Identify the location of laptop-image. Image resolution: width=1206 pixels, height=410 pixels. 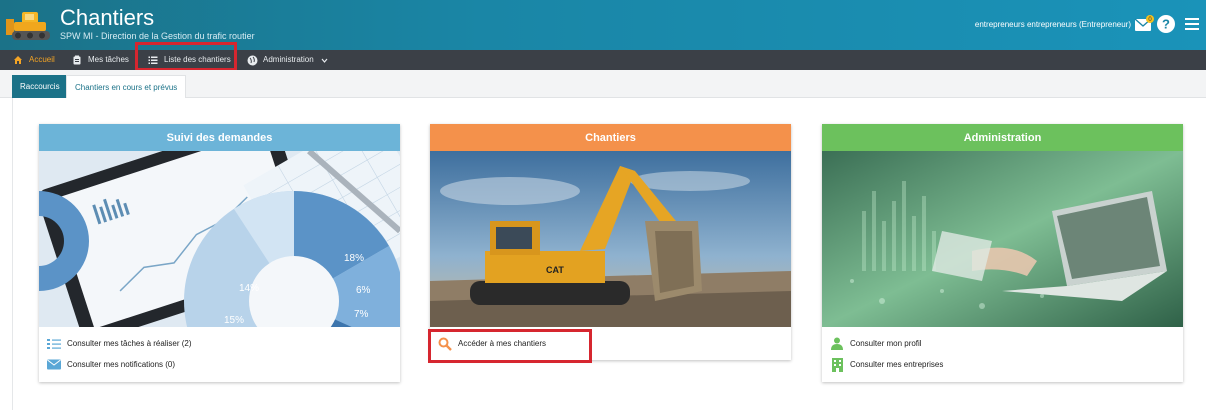
(1002, 239).